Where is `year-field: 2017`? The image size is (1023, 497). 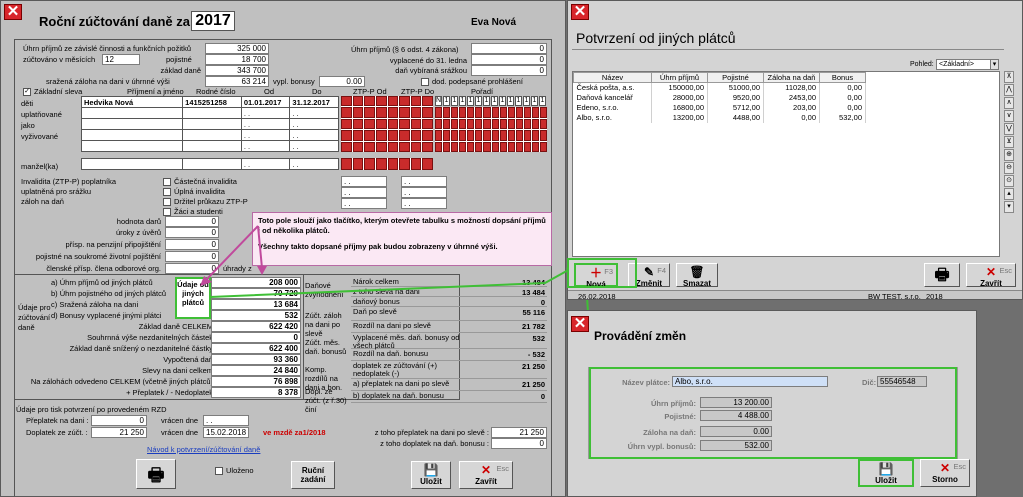 year-field: 2017 is located at coordinates (213, 21).